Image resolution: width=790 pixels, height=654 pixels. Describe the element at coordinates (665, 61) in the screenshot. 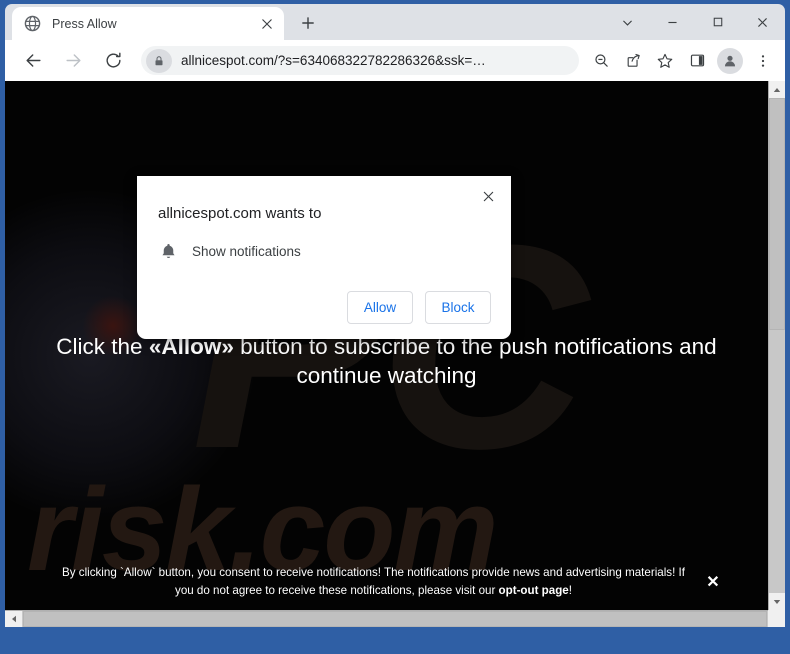

I see `bookmark-star-icon` at that location.